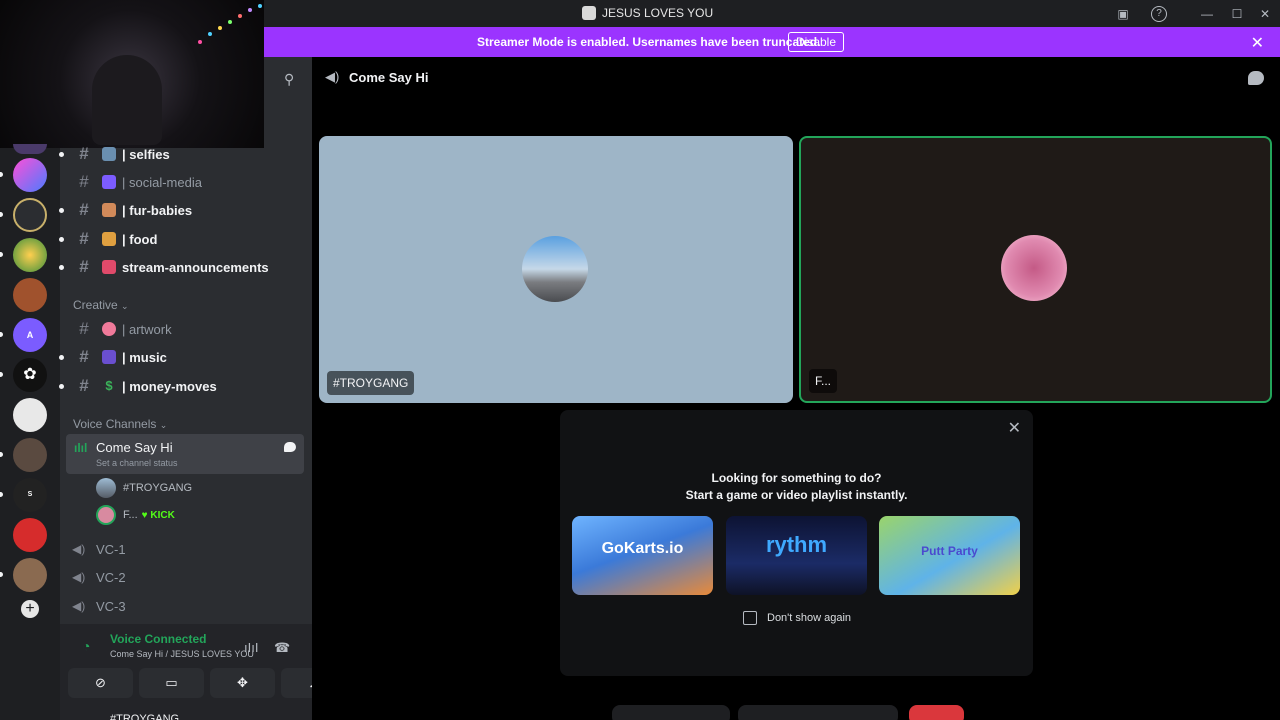 This screenshot has width=1280, height=720. I want to click on channel-status-prompt: Set a channel status, so click(137, 463).